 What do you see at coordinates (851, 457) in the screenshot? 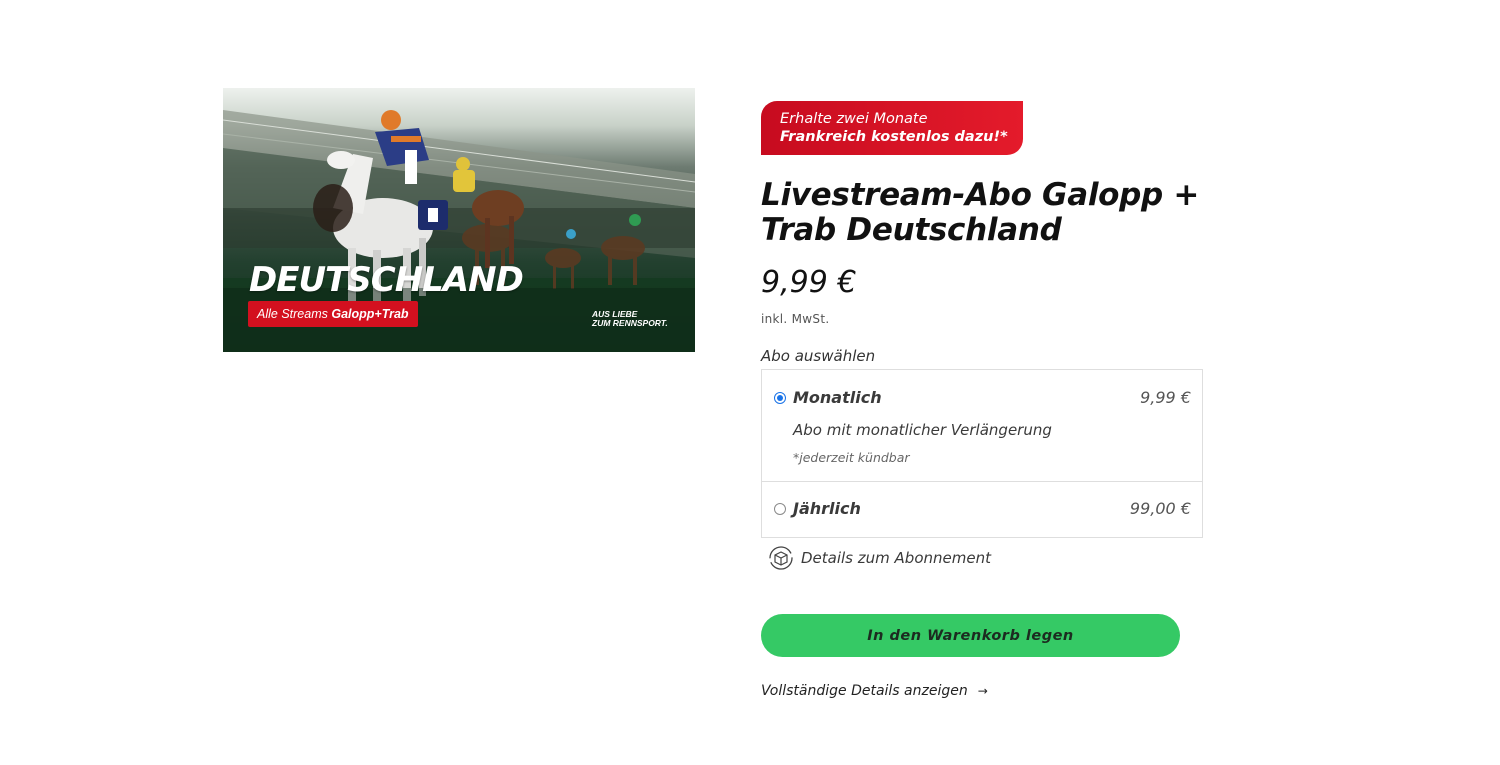
I see `plan-note-monthly: *jederzeit kündbar` at bounding box center [851, 457].